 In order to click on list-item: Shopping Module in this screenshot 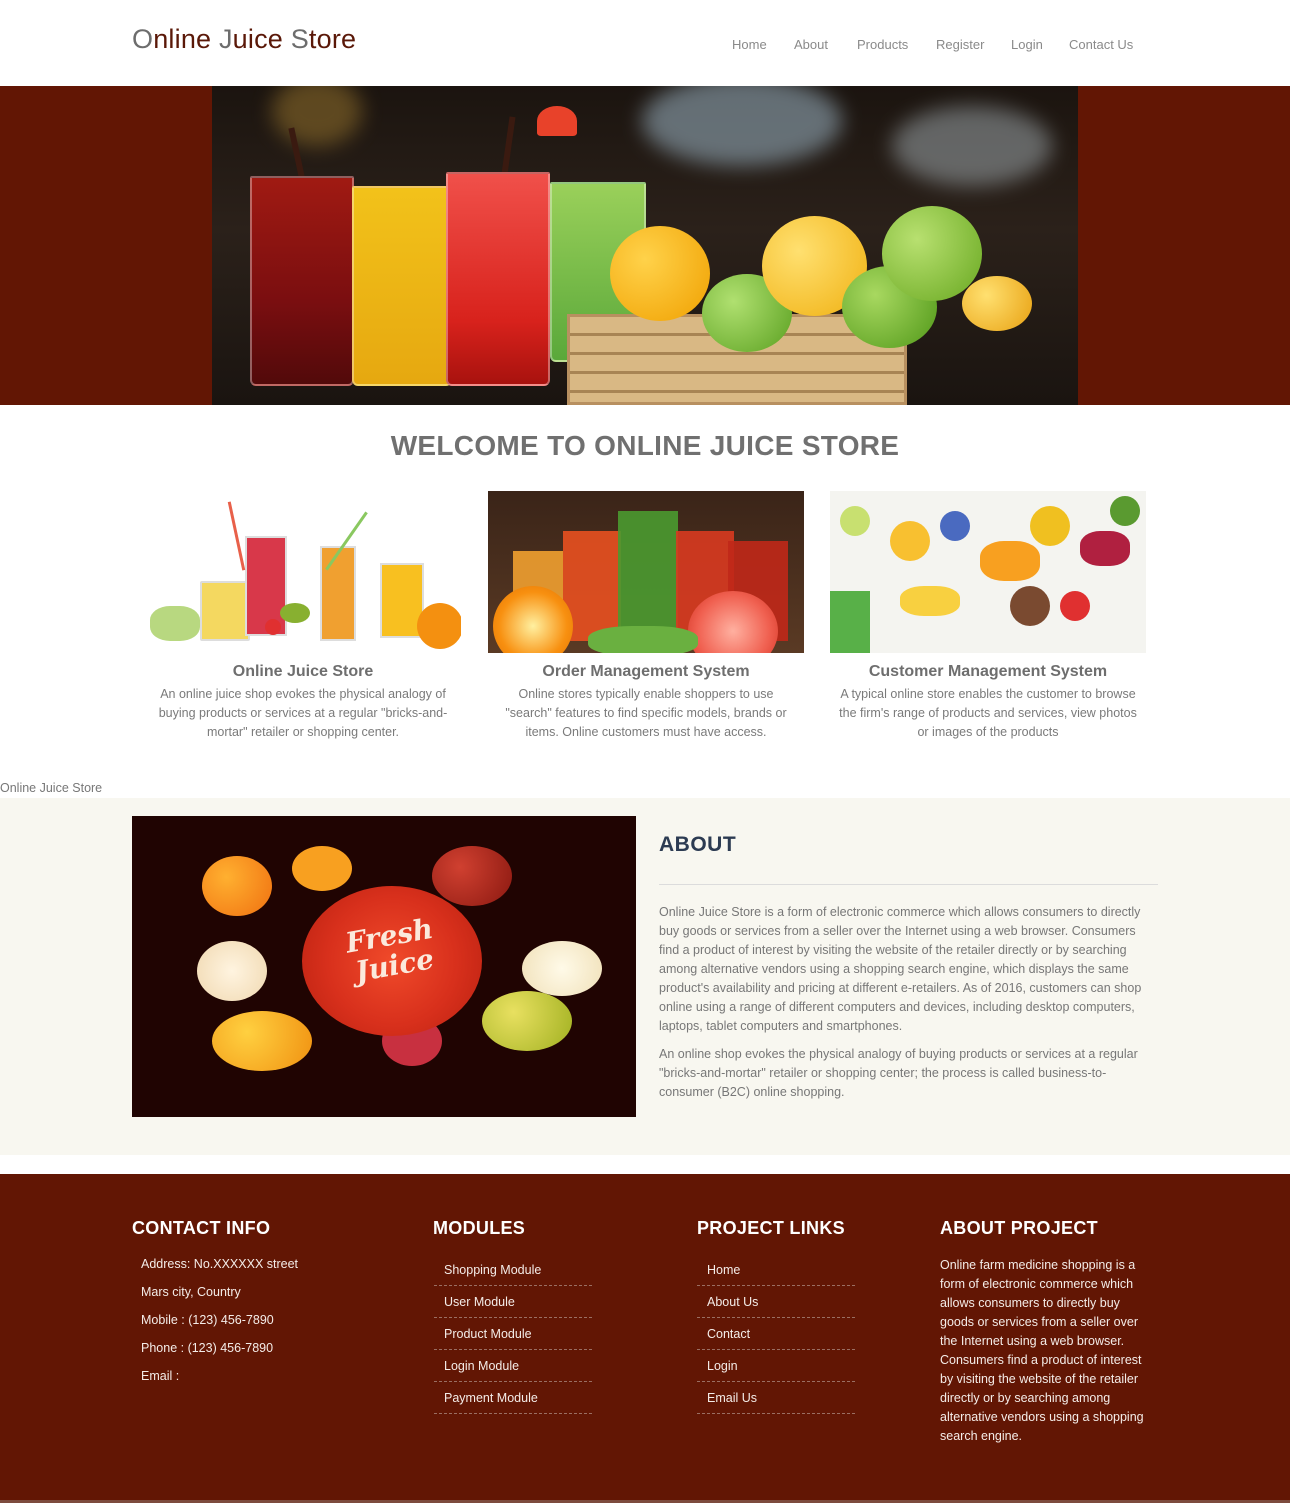, I will do `click(513, 1270)`.